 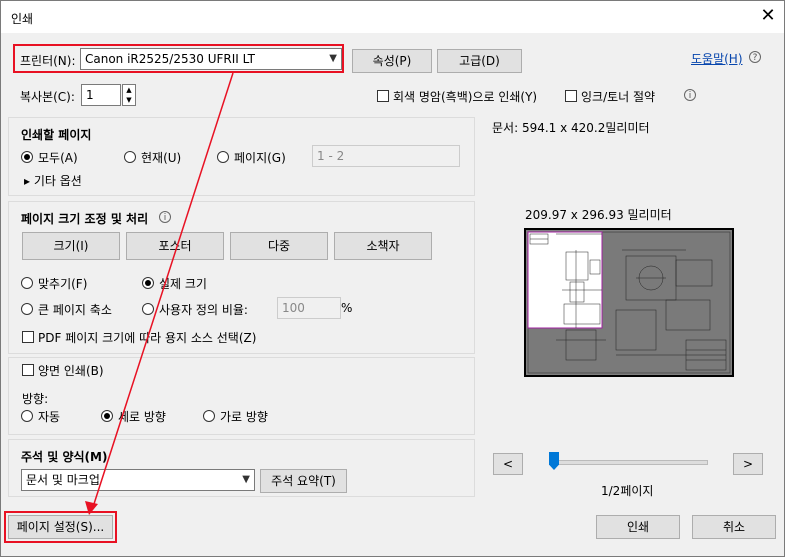 What do you see at coordinates (260, 158) in the screenshot?
I see `page-range-label: 페이지(G)` at bounding box center [260, 158].